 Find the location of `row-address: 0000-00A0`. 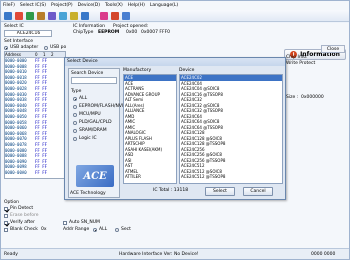

row-address: 0000-00A0 is located at coordinates (16, 172).